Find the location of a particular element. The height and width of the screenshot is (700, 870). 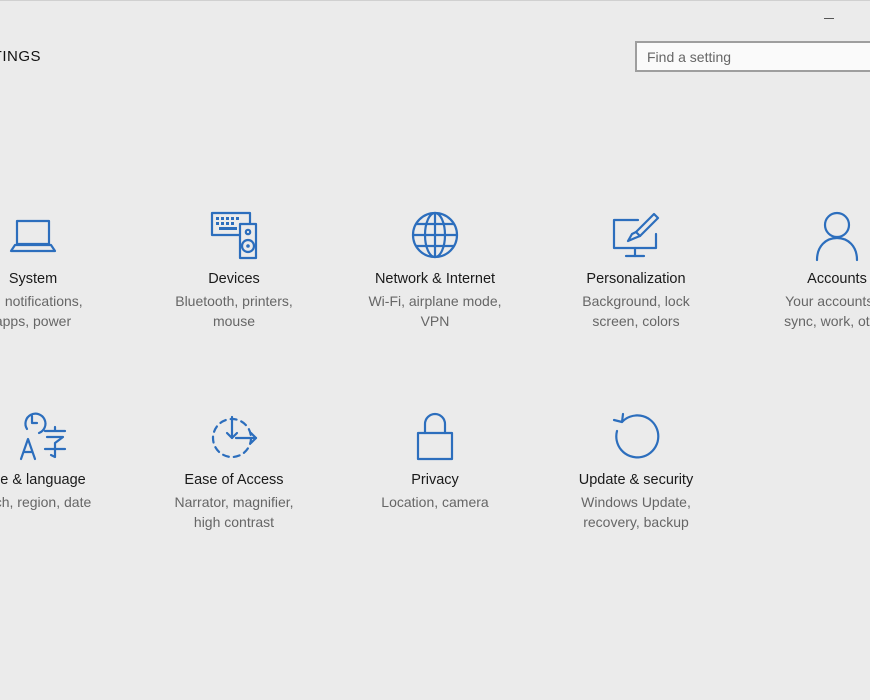

tile-name: Network & Internet is located at coordinates (435, 279).